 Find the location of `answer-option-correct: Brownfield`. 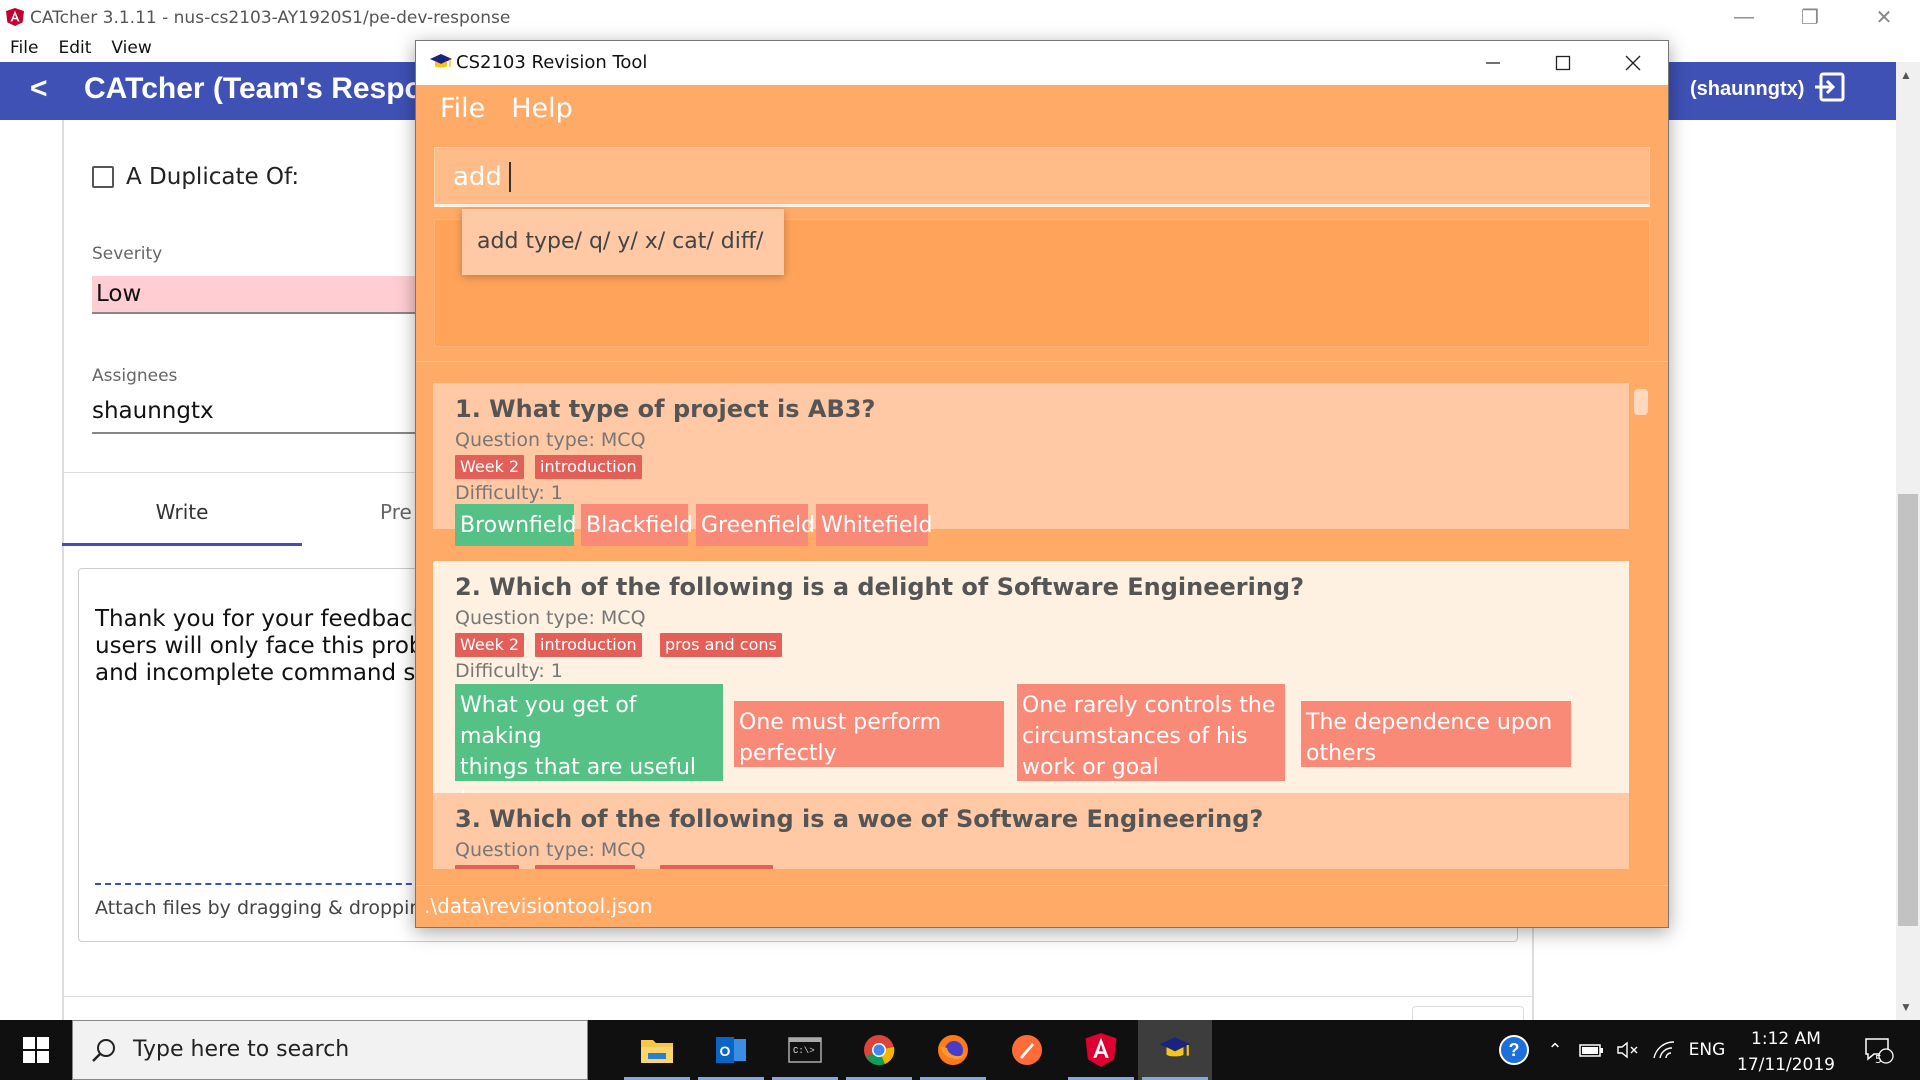

answer-option-correct: Brownfield is located at coordinates (516, 525).